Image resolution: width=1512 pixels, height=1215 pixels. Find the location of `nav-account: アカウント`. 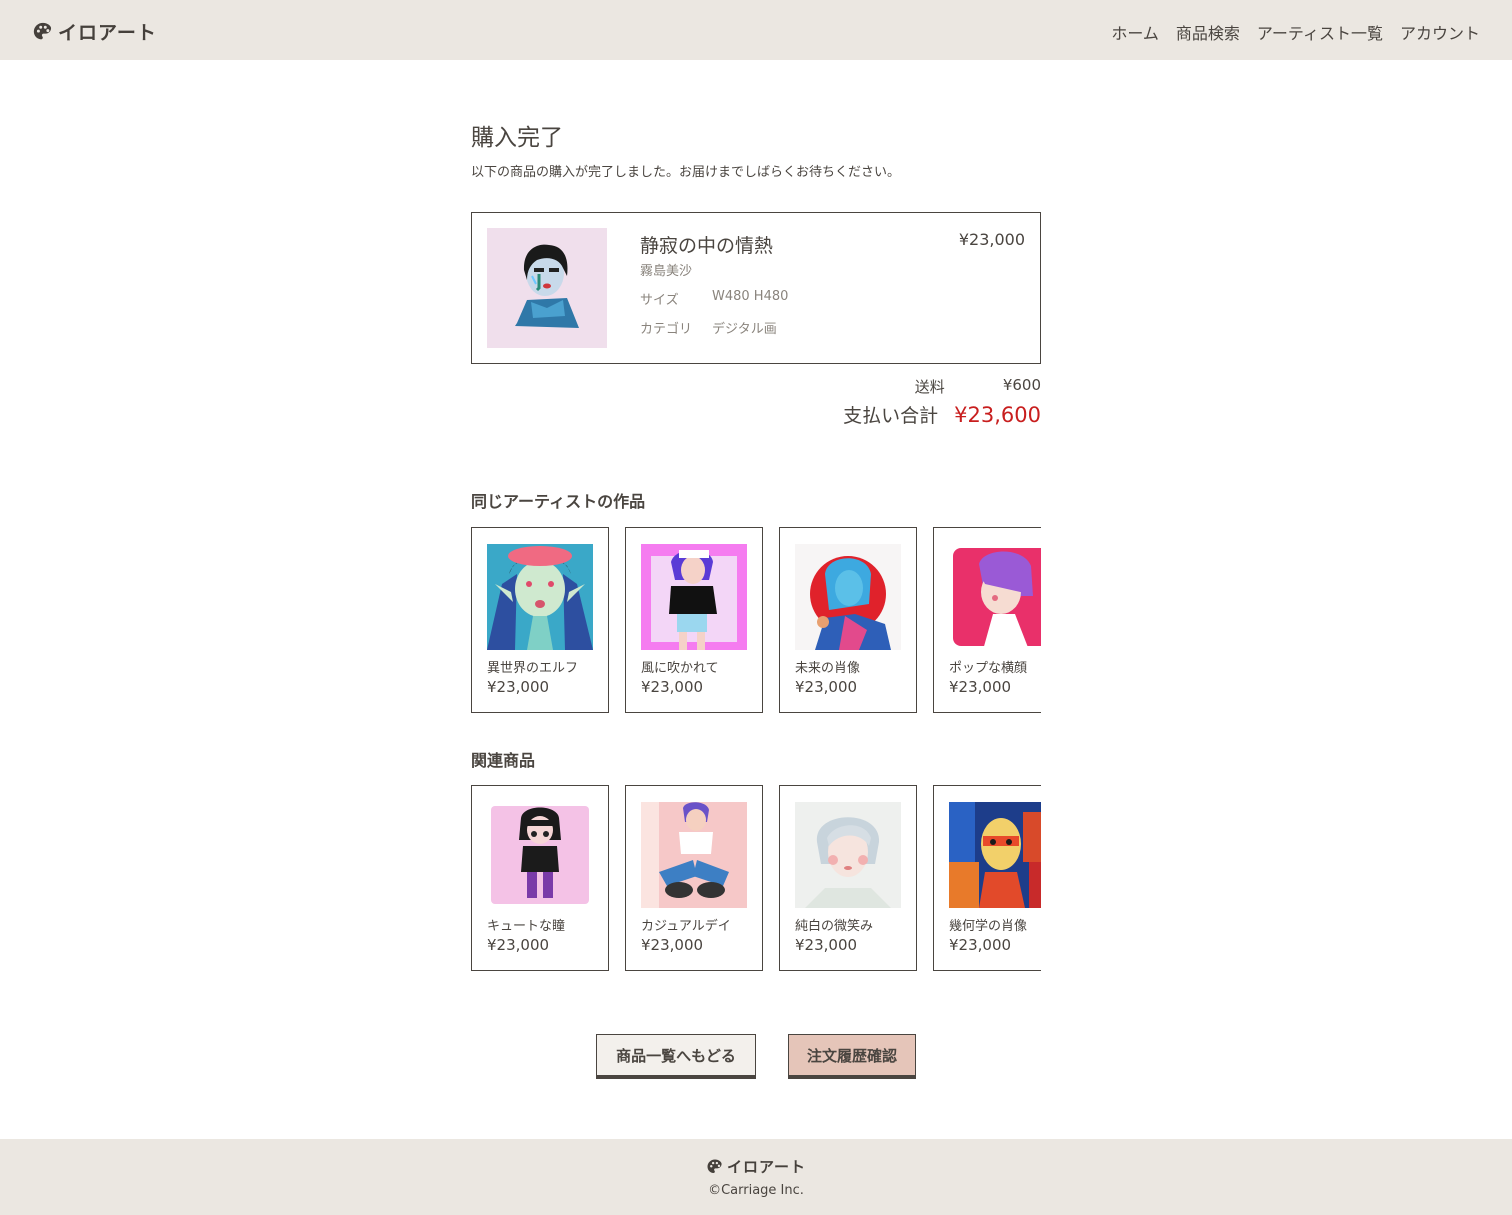

nav-account: アカウント is located at coordinates (1440, 32).